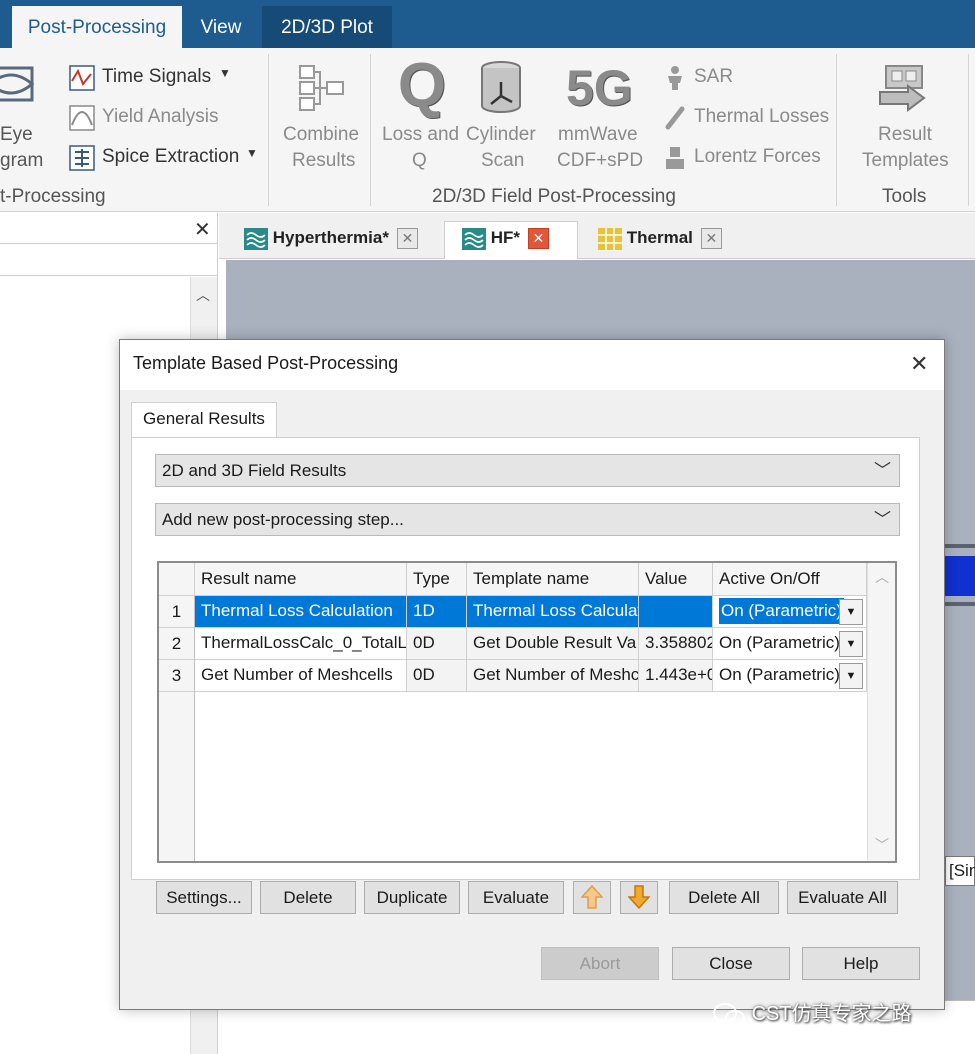 This screenshot has width=975, height=1054. What do you see at coordinates (422, 85) in the screenshot?
I see `loss-q-icon: Q` at bounding box center [422, 85].